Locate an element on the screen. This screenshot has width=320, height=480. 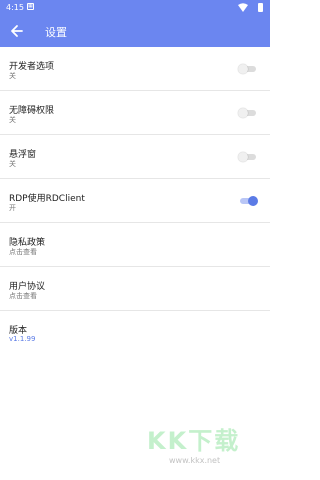
developer-options-toggle is located at coordinates (248, 69).